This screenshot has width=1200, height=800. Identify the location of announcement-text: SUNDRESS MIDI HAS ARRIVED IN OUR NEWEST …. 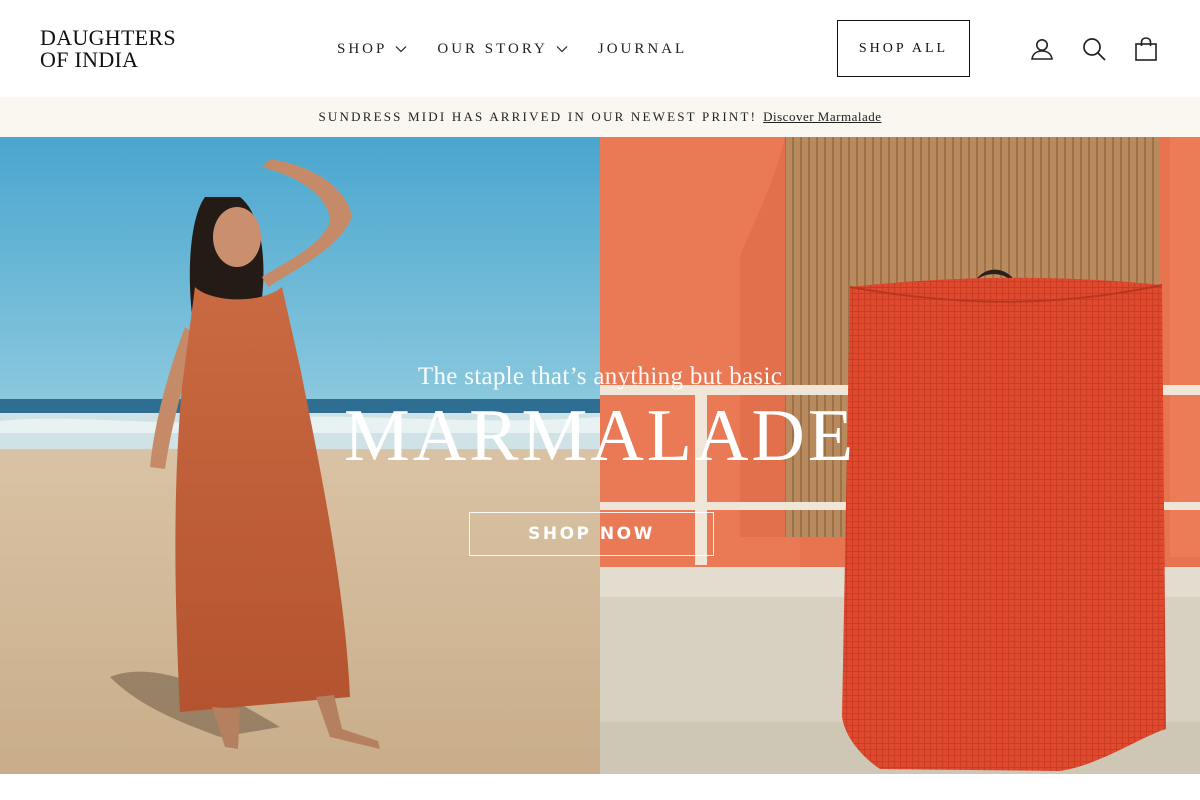
(538, 116).